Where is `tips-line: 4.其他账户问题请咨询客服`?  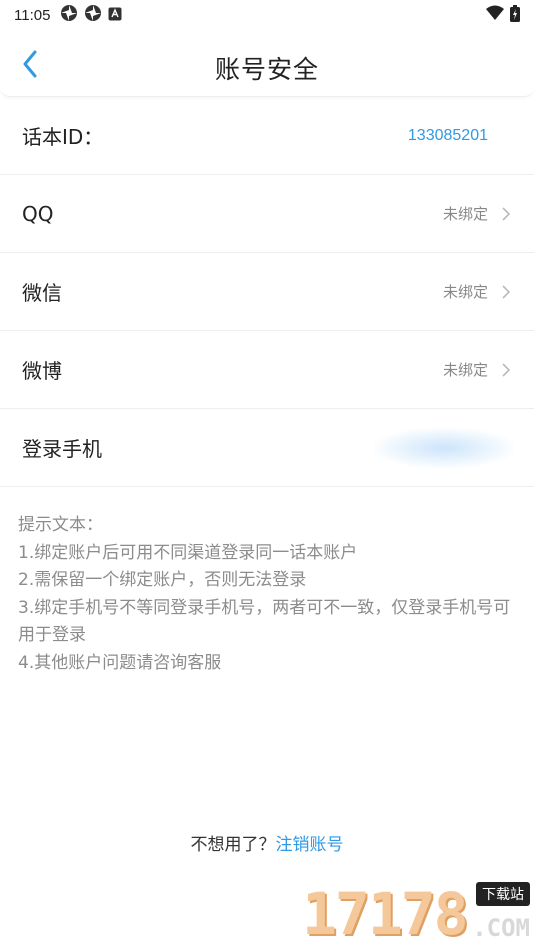 tips-line: 4.其他账户问题请咨询客服 is located at coordinates (120, 662).